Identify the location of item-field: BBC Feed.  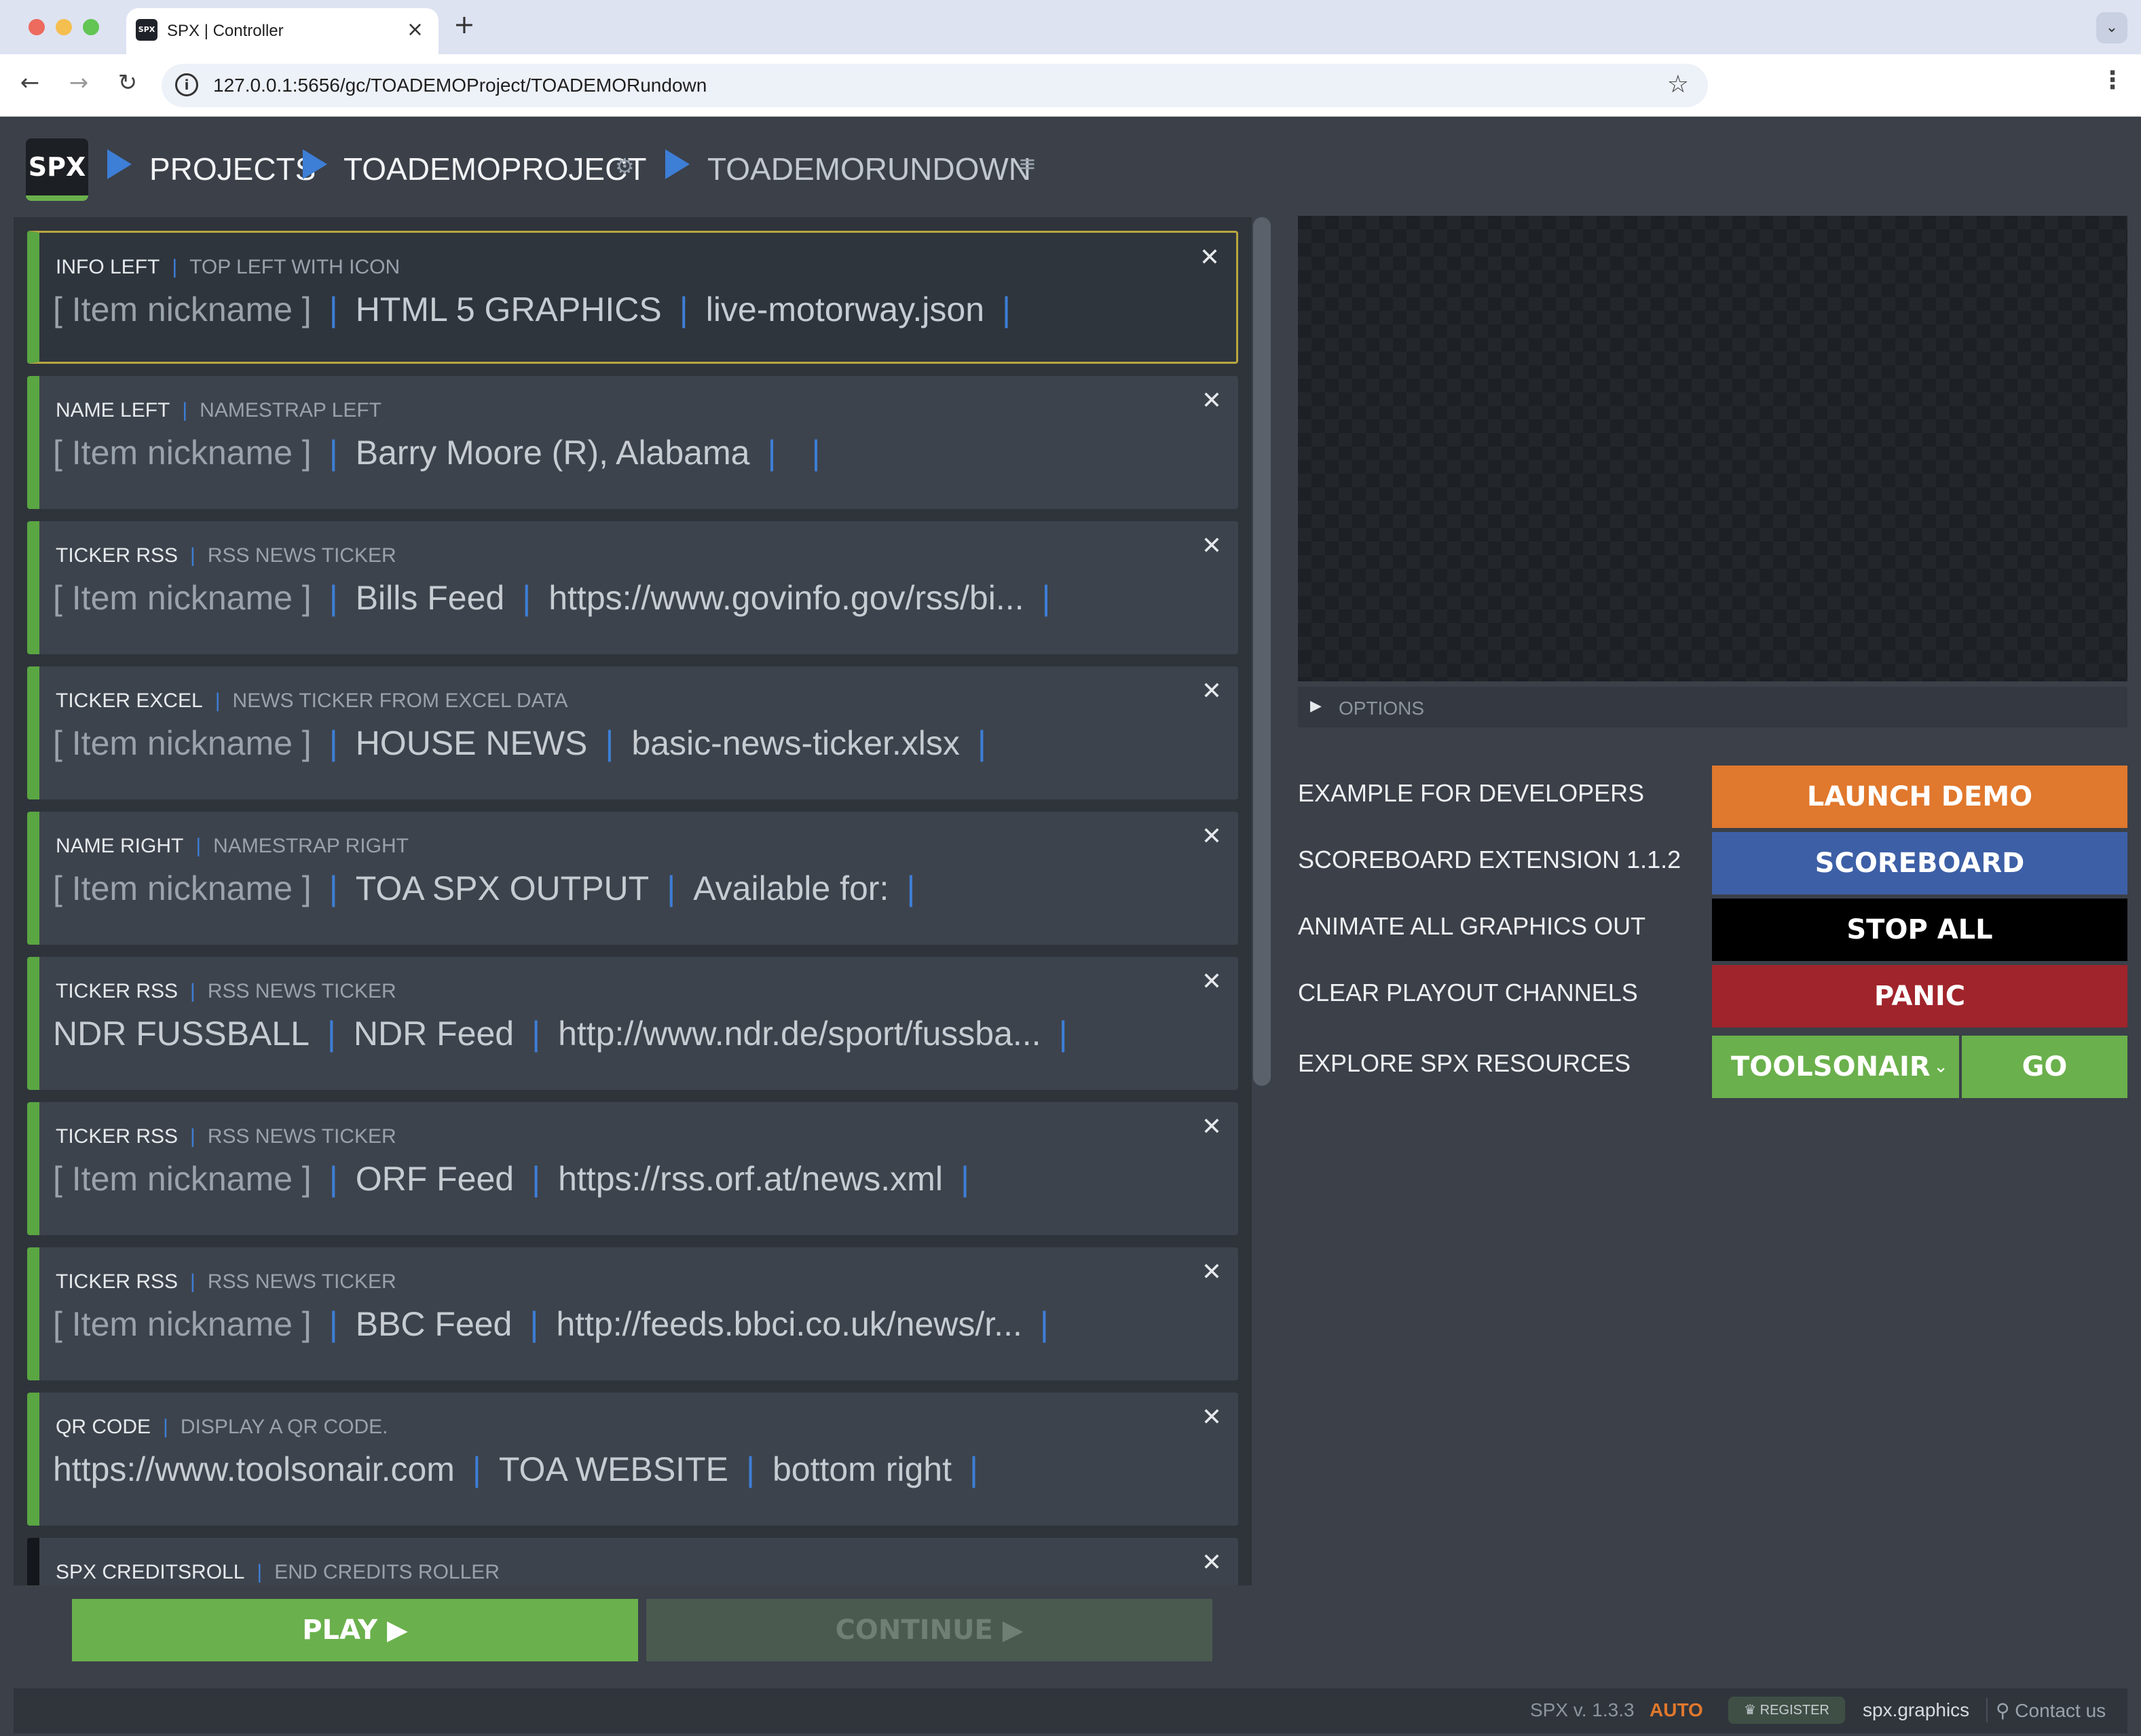
(434, 1324).